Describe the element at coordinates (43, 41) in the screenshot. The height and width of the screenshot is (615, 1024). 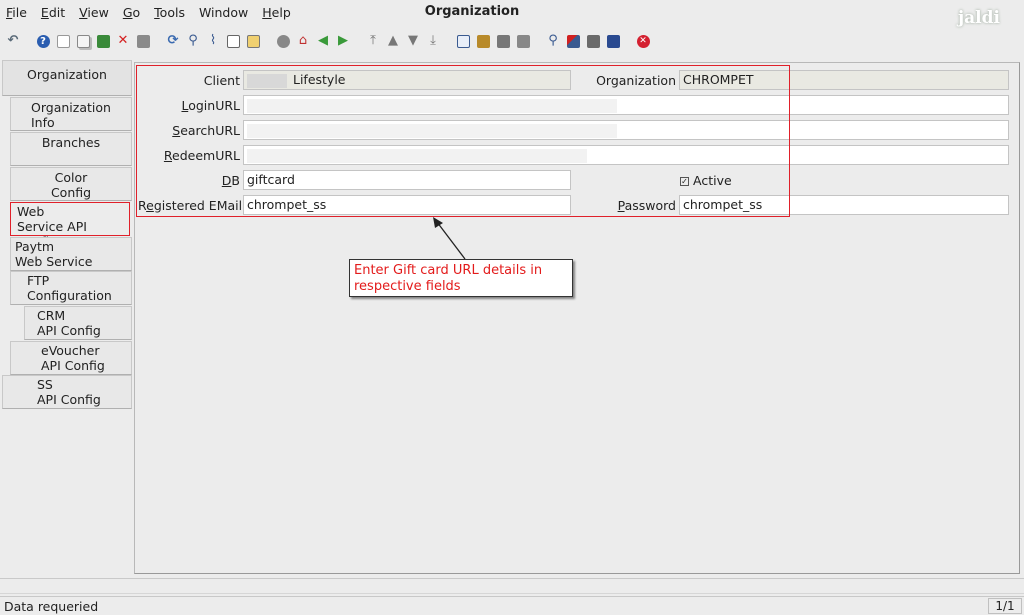
I see `help-icon: ?` at that location.